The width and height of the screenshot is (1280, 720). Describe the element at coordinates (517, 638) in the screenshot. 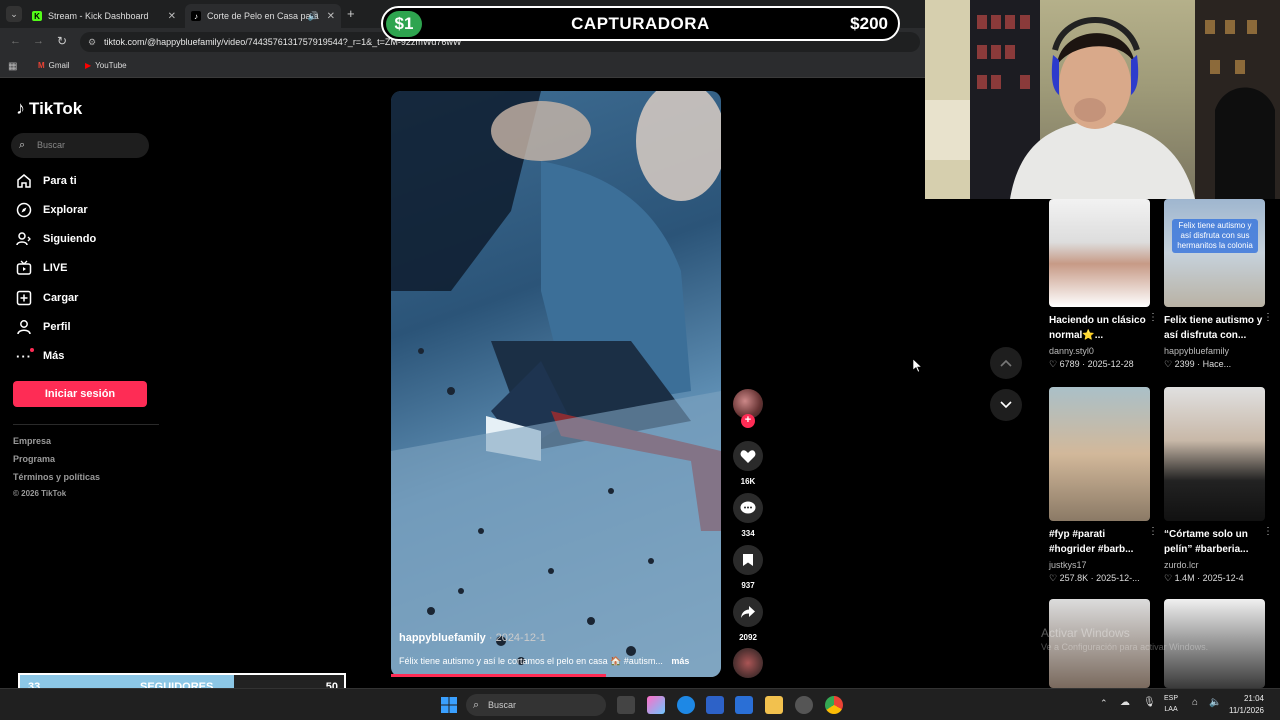

I see `video-date: · 2024-12-1` at that location.